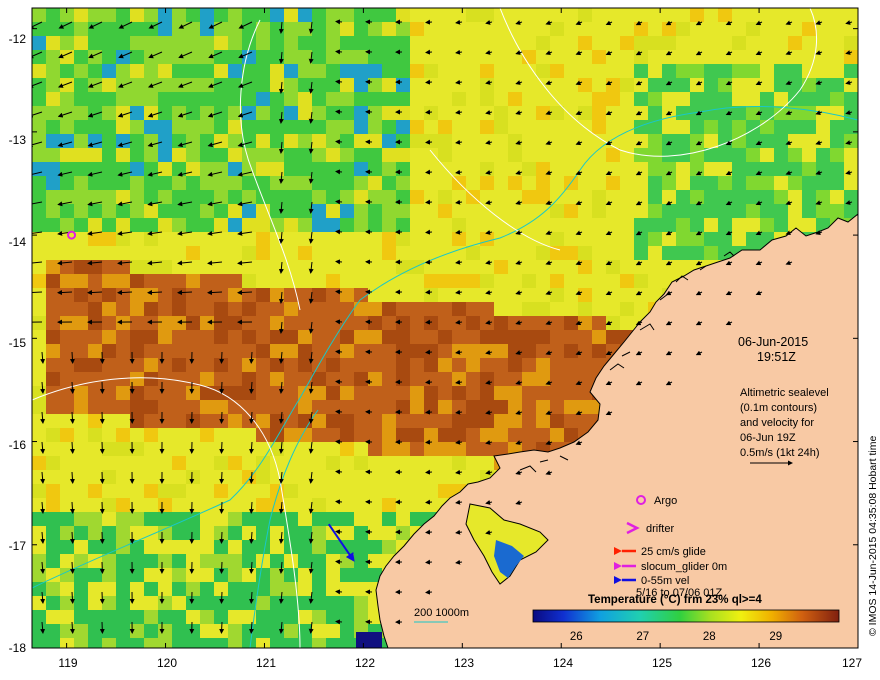  What do you see at coordinates (18, 343) in the screenshot?
I see `latitude-axis: -12 -13 -14 -15 -16 -17 -18` at bounding box center [18, 343].